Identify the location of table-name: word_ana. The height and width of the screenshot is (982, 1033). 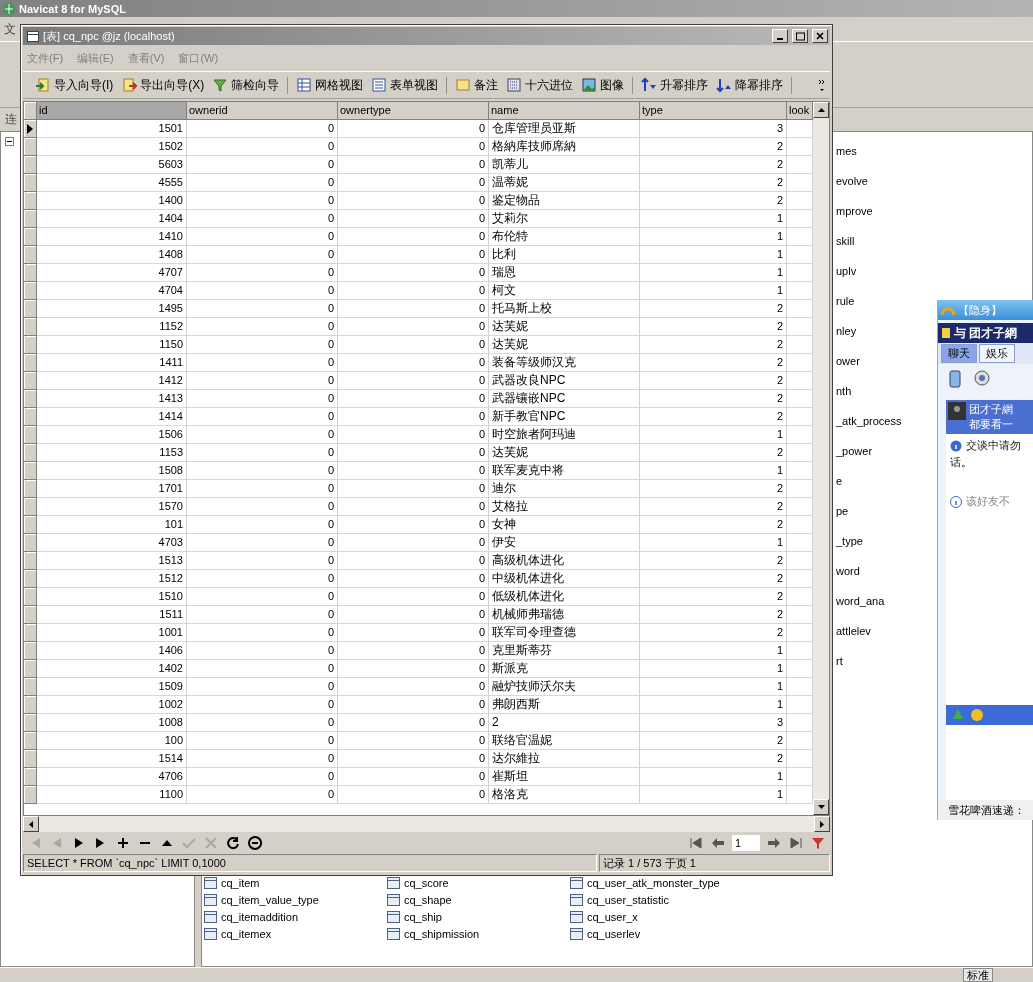
(860, 601).